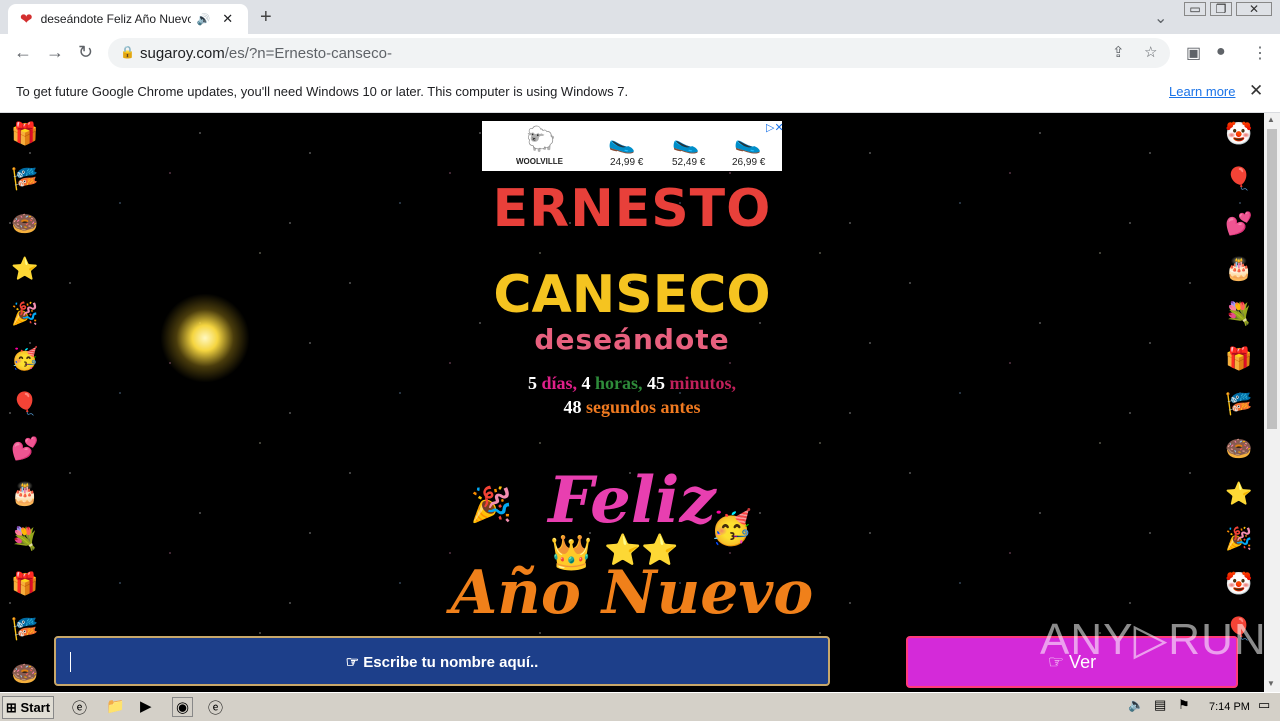  I want to click on speaker-icon: 🔊, so click(204, 19).